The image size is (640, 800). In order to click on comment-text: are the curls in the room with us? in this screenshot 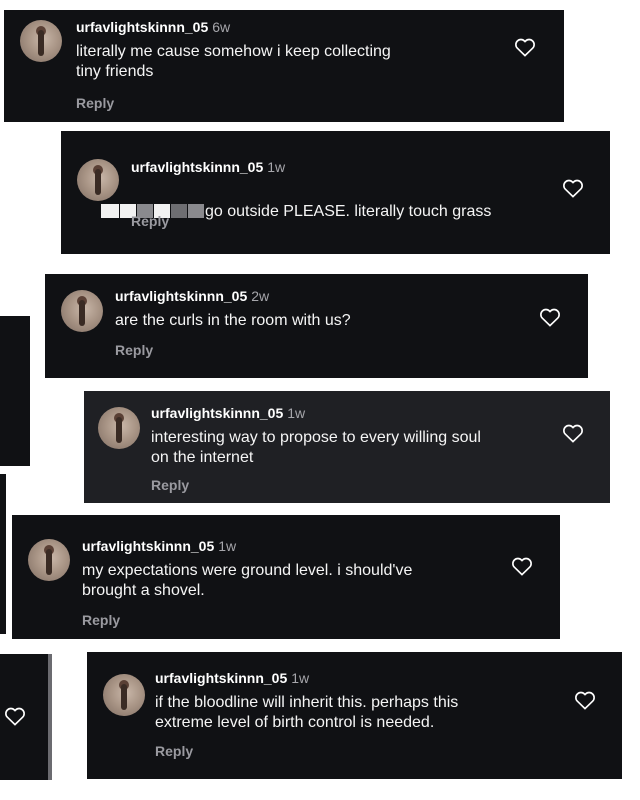, I will do `click(233, 320)`.